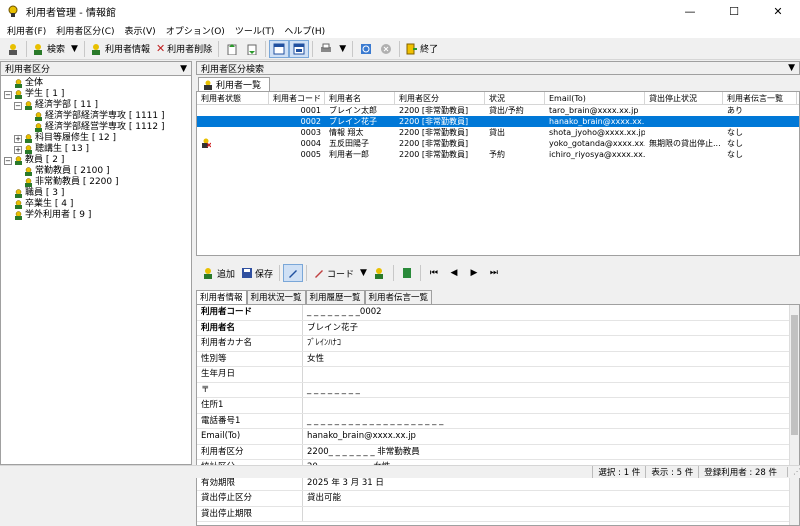  Describe the element at coordinates (551, 328) in the screenshot. I see `field-value: ブレイン花子` at that location.